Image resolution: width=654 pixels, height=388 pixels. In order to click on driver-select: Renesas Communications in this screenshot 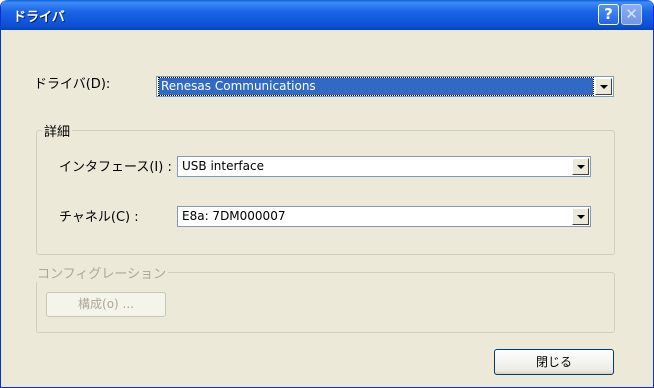, I will do `click(385, 86)`.